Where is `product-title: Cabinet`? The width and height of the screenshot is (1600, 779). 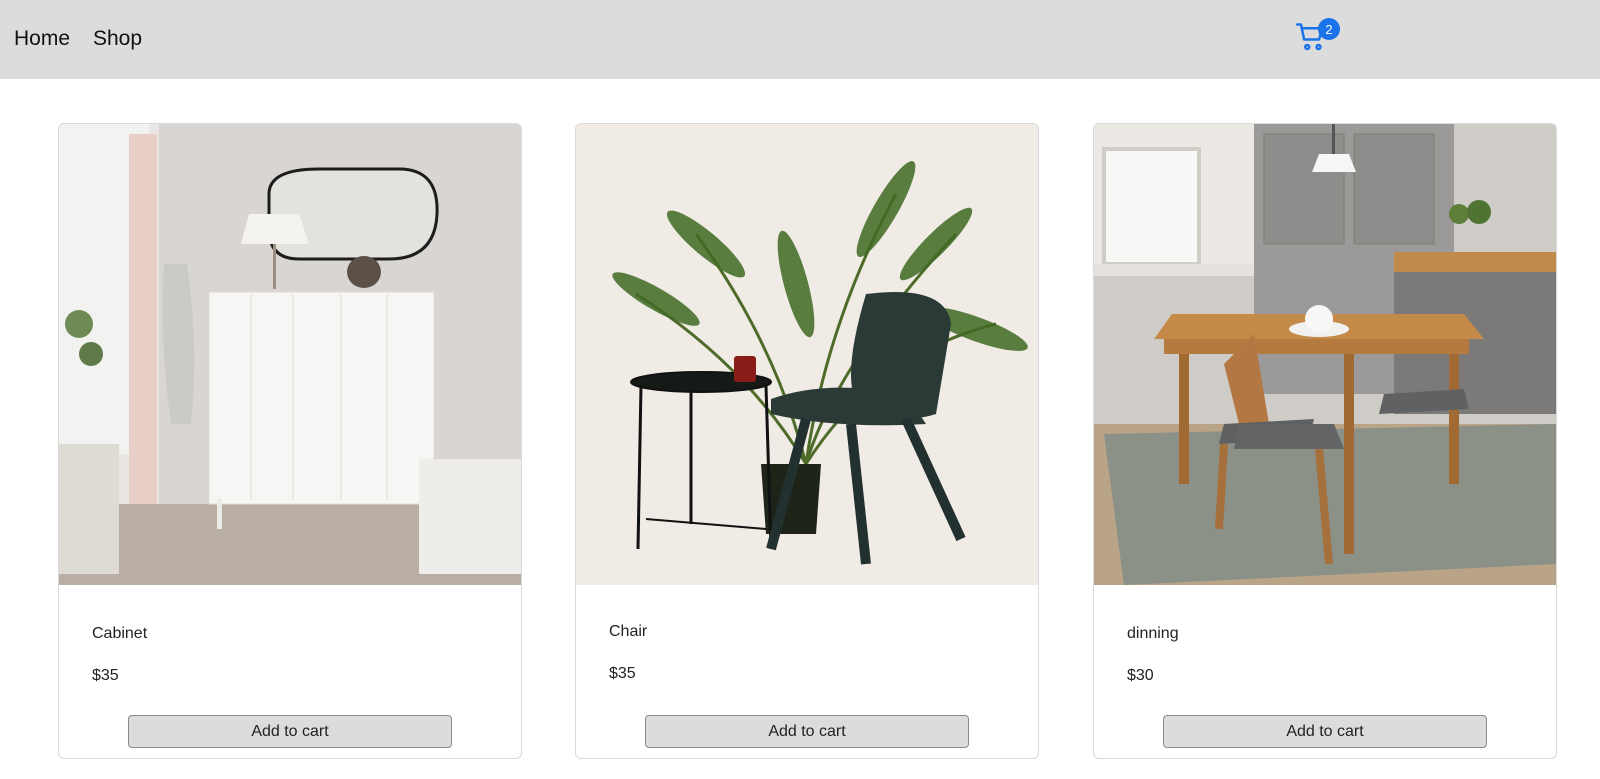 product-title: Cabinet is located at coordinates (120, 633).